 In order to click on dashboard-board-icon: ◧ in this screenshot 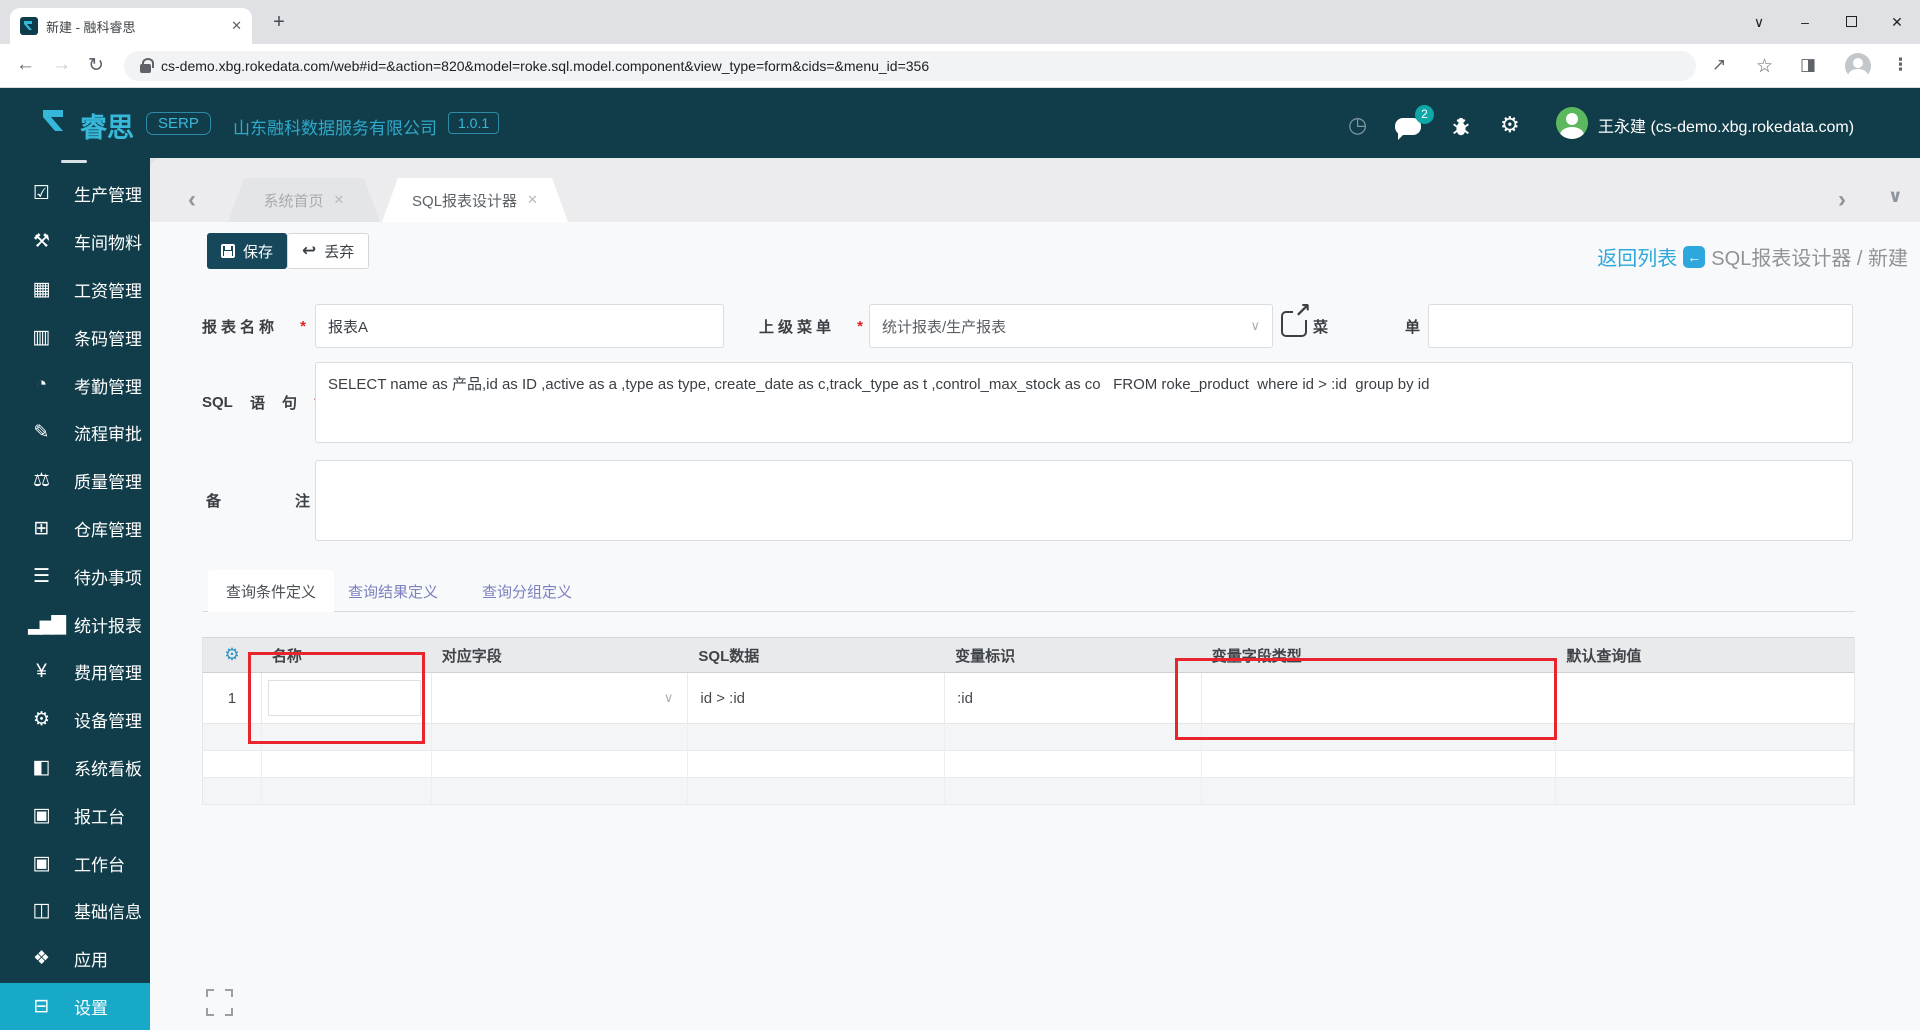, I will do `click(41, 767)`.